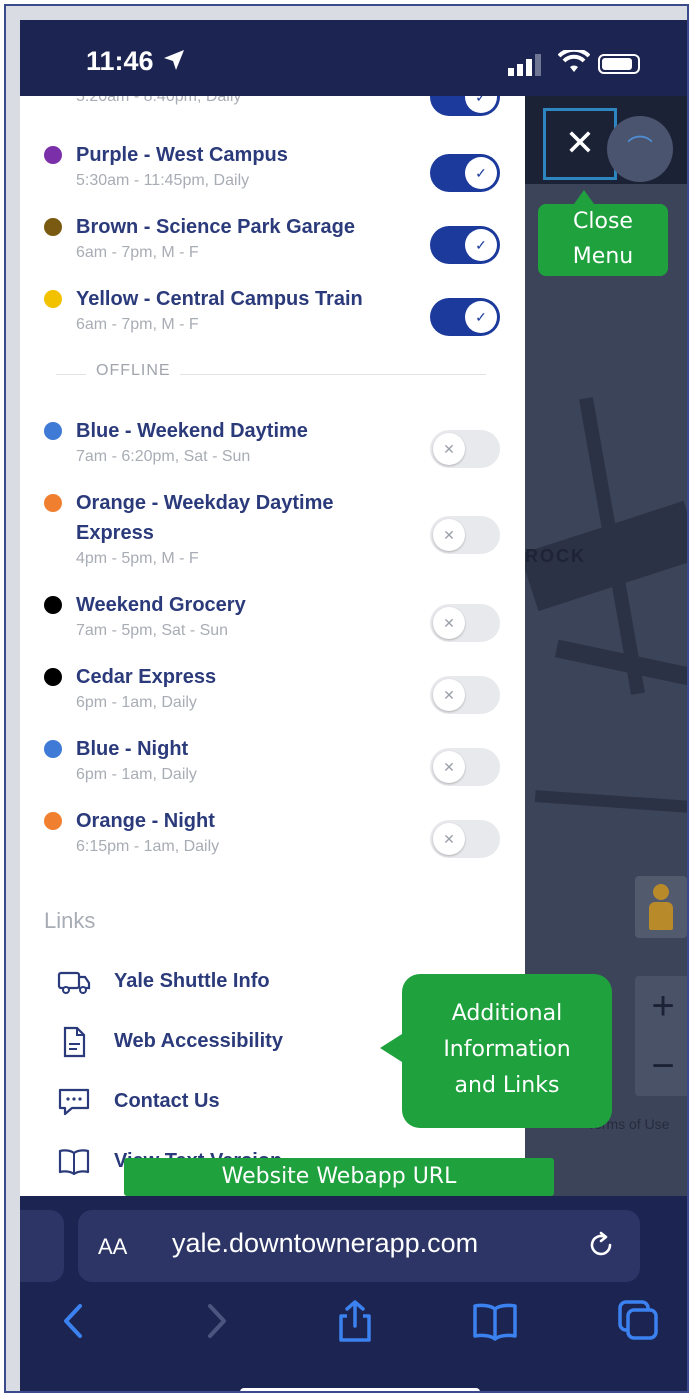 The width and height of the screenshot is (695, 1399). What do you see at coordinates (74, 1042) in the screenshot?
I see `document-icon` at bounding box center [74, 1042].